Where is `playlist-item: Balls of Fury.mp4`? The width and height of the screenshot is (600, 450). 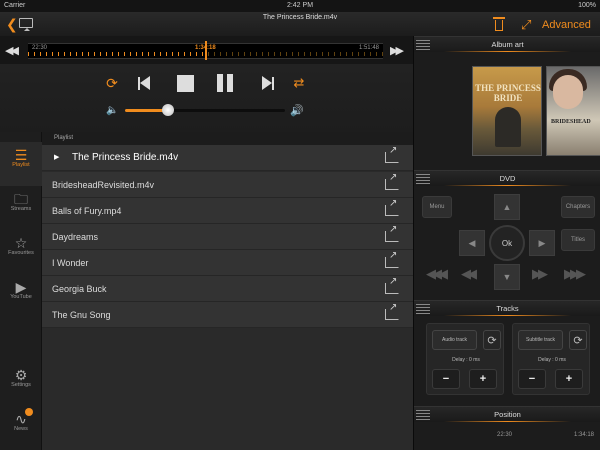 playlist-item: Balls of Fury.mp4 is located at coordinates (227, 211).